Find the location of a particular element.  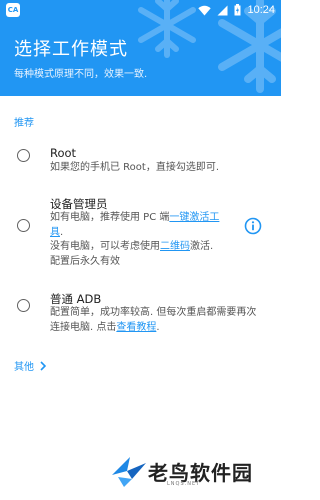

more-options-button: 其他 is located at coordinates (30, 365).